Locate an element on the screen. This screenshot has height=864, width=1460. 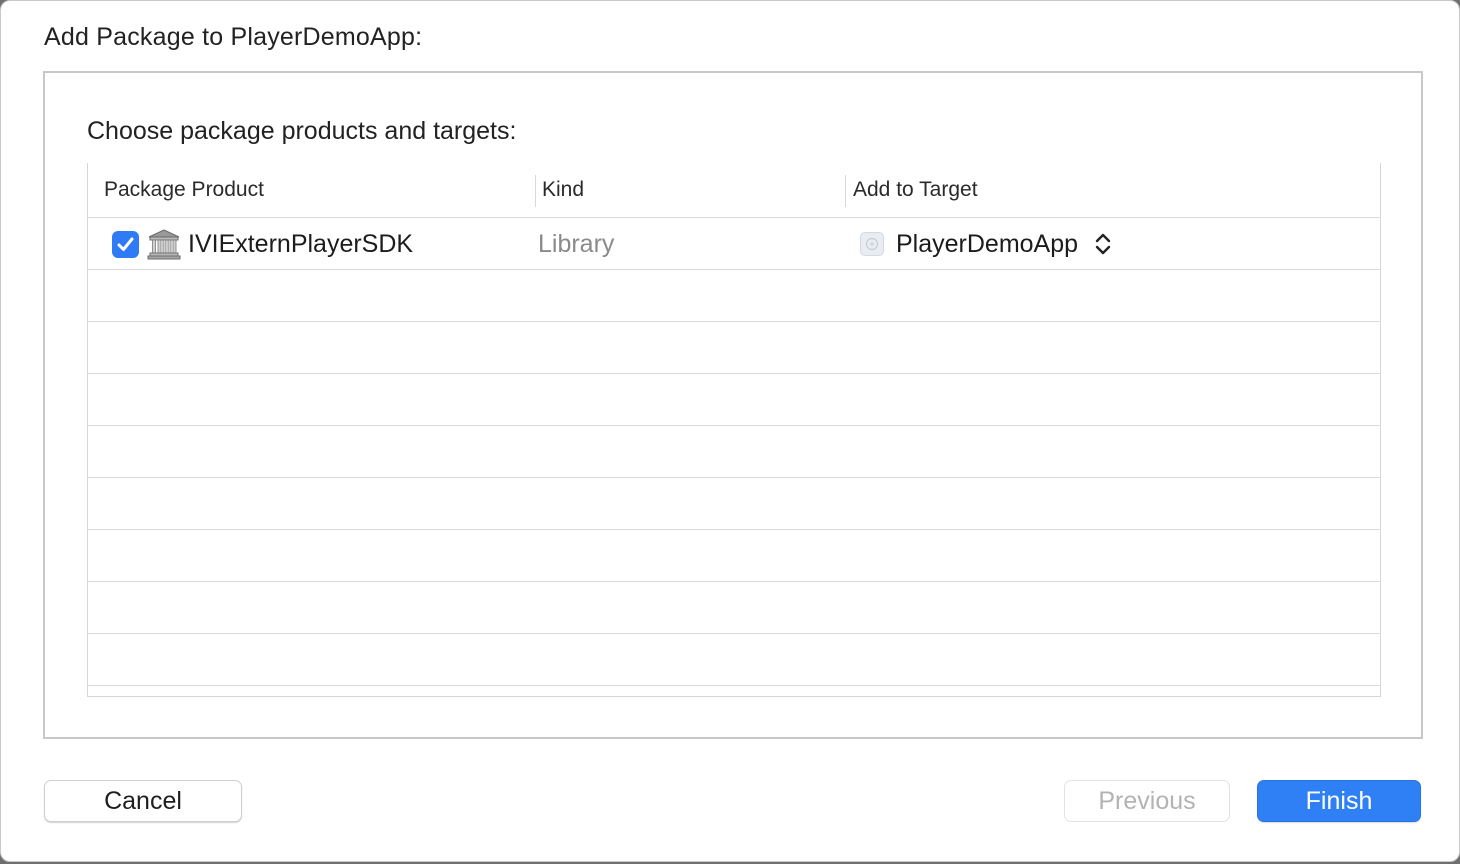
panel-heading: Choose package products and targets: is located at coordinates (302, 131).